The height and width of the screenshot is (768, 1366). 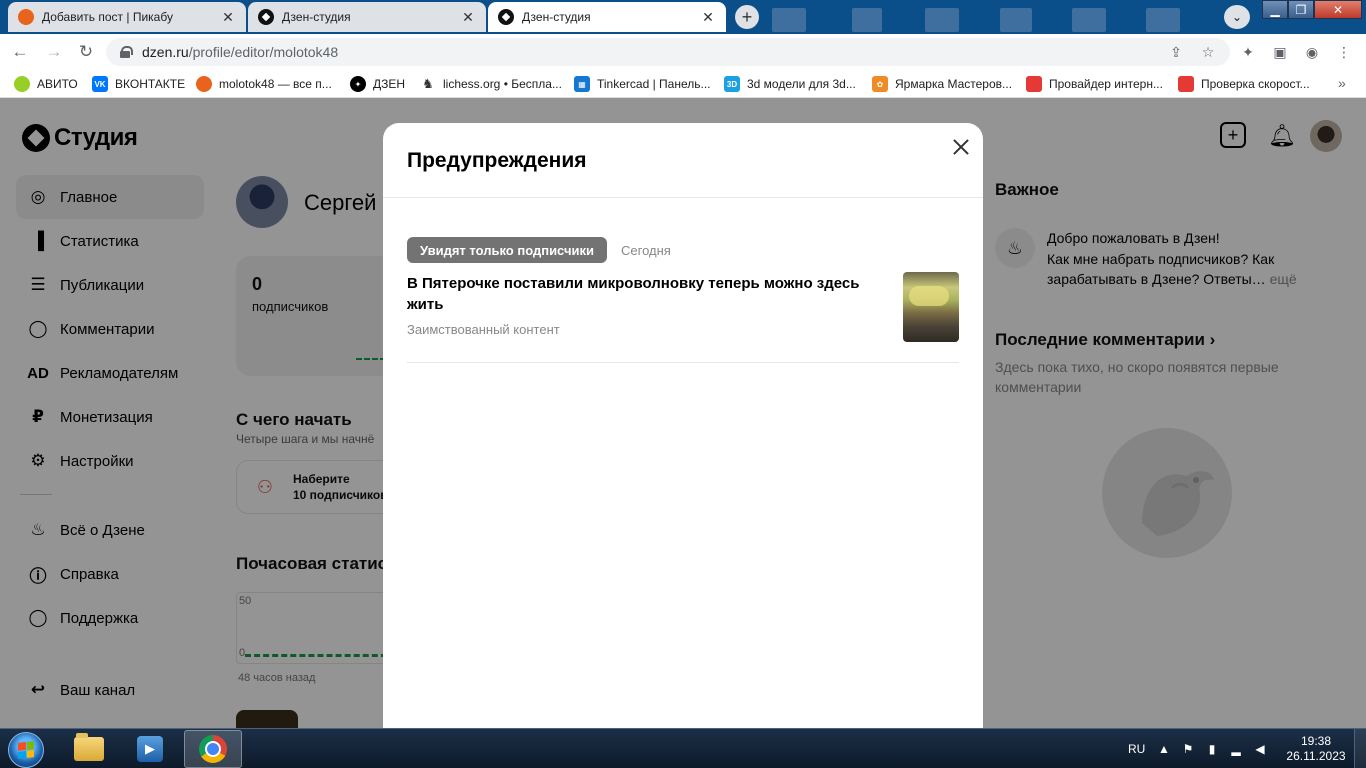 What do you see at coordinates (1342, 83) in the screenshot?
I see `bookmarks-overflow-icon: »` at bounding box center [1342, 83].